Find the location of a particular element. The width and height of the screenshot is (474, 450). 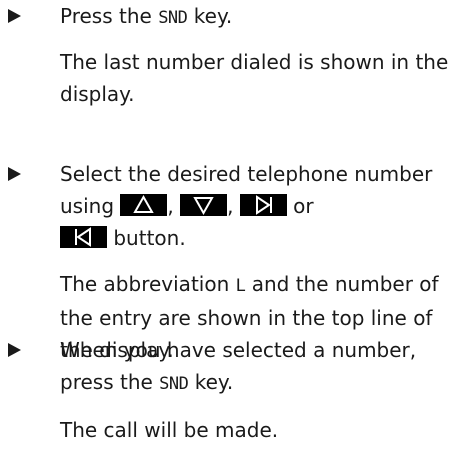

abbreviation-label: L is located at coordinates (240, 286).